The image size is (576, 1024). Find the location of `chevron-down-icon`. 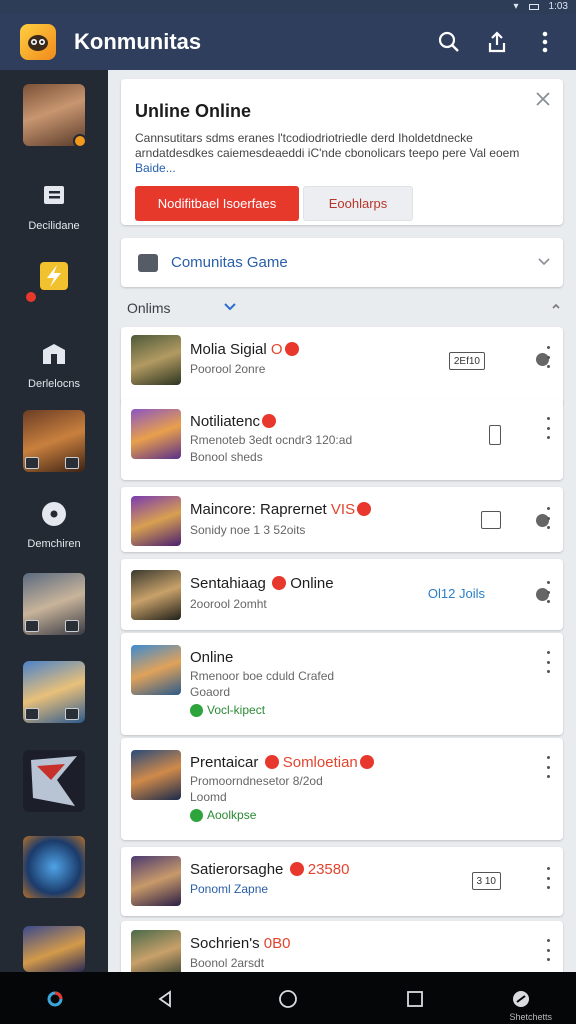

chevron-down-icon is located at coordinates (544, 261).